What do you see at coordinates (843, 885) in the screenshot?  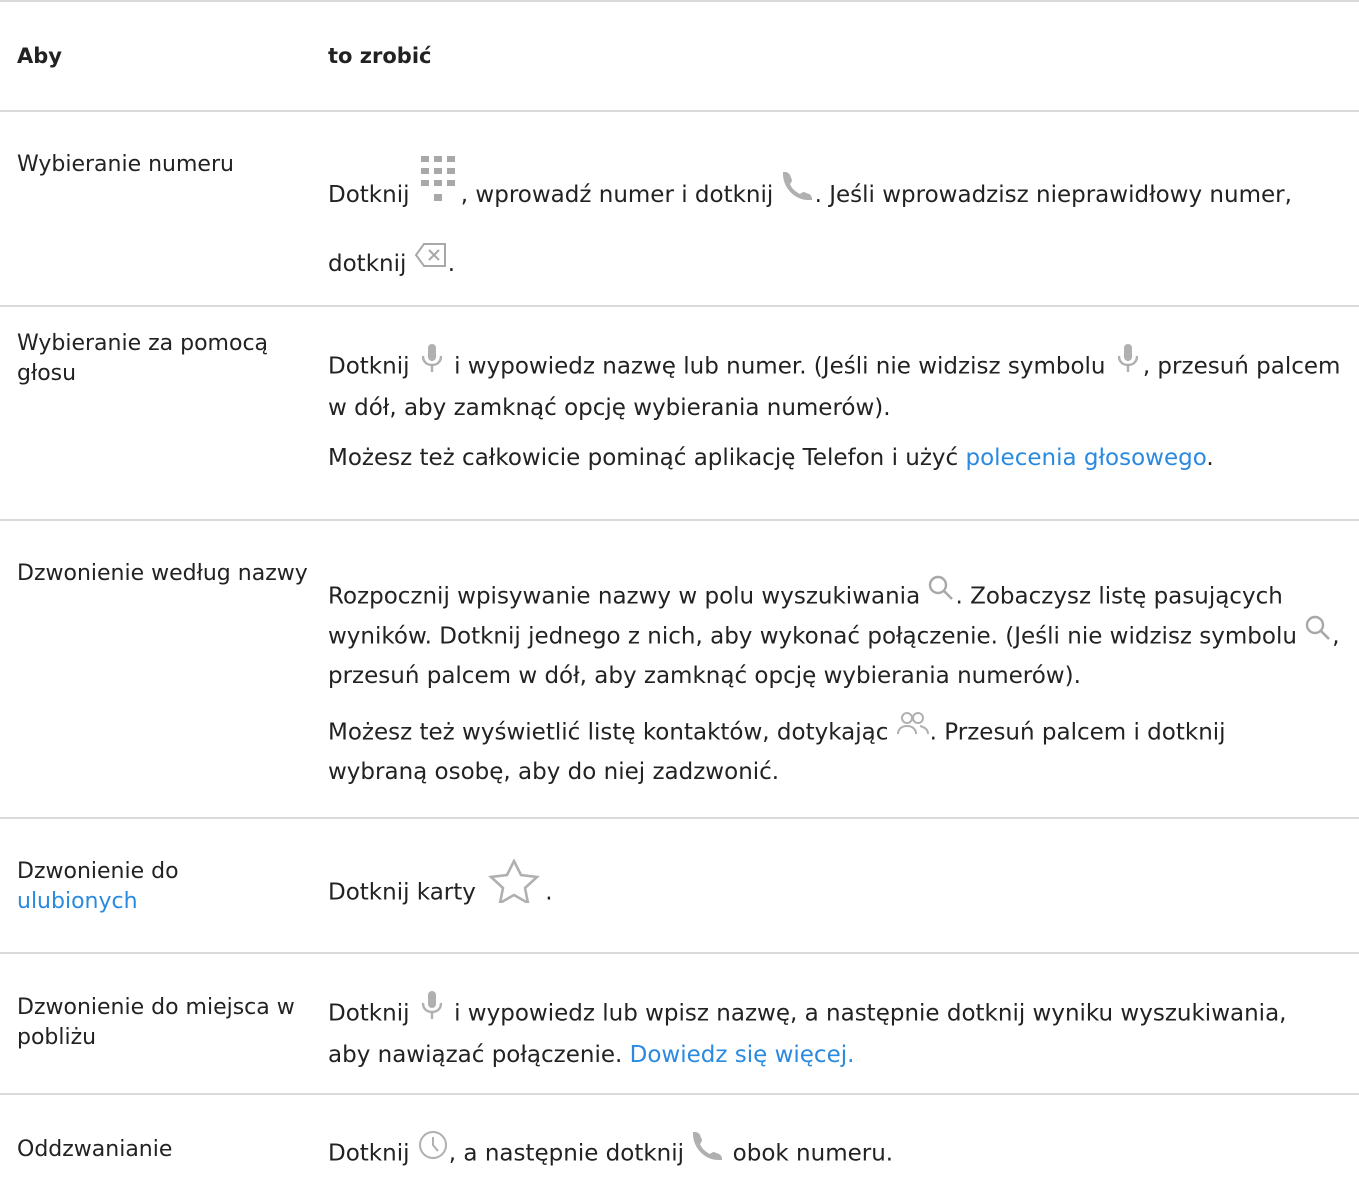 I see `row-description: Dotknij karty .` at bounding box center [843, 885].